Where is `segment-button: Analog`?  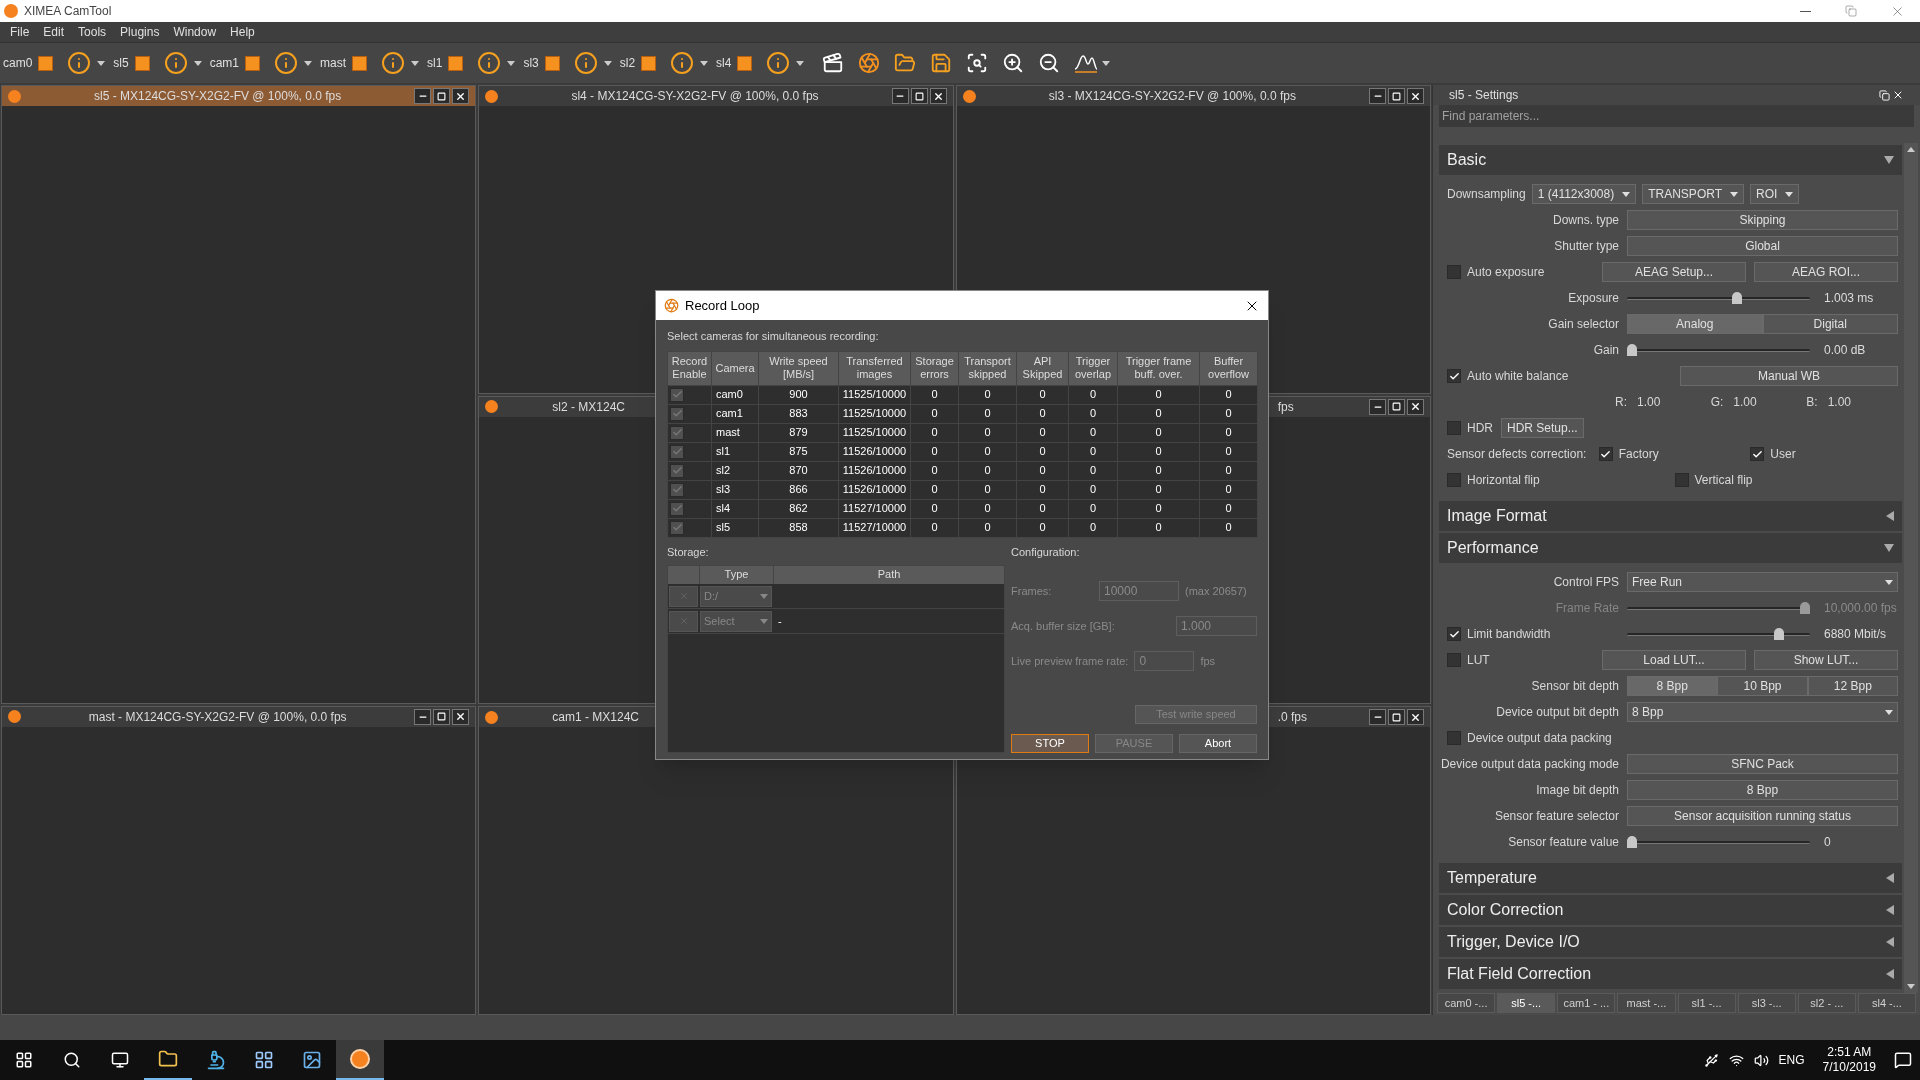 segment-button: Analog is located at coordinates (1695, 324).